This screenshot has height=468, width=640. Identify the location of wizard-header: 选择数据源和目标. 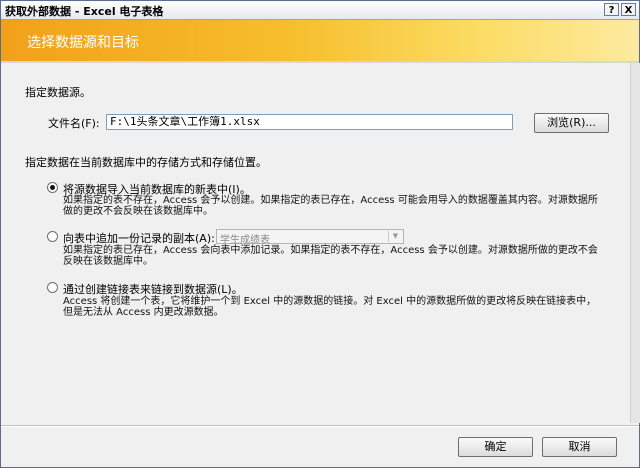
(320, 40).